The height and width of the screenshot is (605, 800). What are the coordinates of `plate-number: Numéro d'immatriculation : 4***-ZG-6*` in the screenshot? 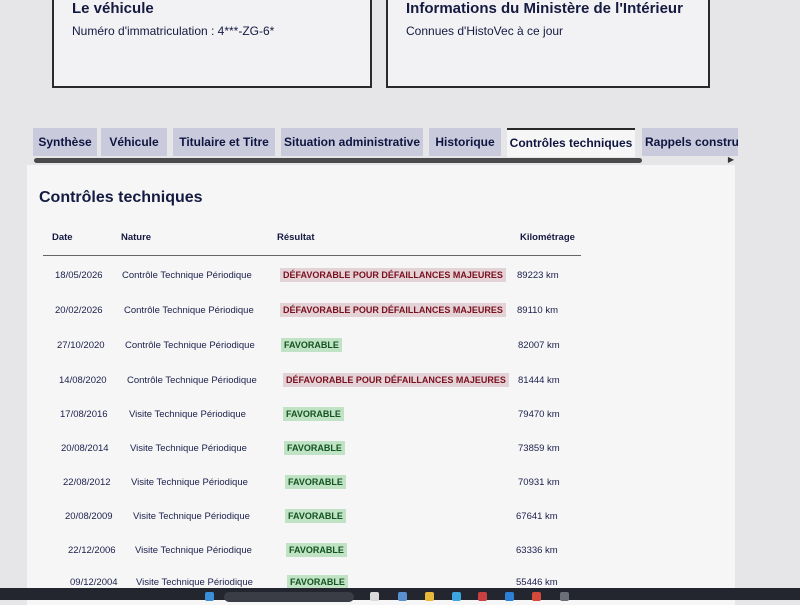 It's located at (173, 31).